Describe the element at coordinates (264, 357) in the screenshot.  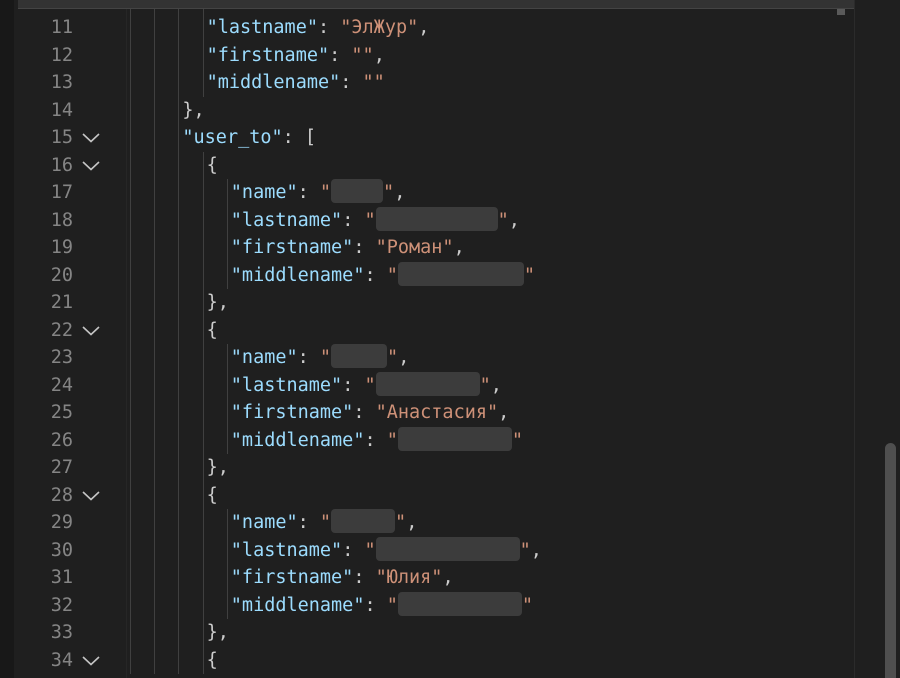
I see `json-key: "name"` at that location.